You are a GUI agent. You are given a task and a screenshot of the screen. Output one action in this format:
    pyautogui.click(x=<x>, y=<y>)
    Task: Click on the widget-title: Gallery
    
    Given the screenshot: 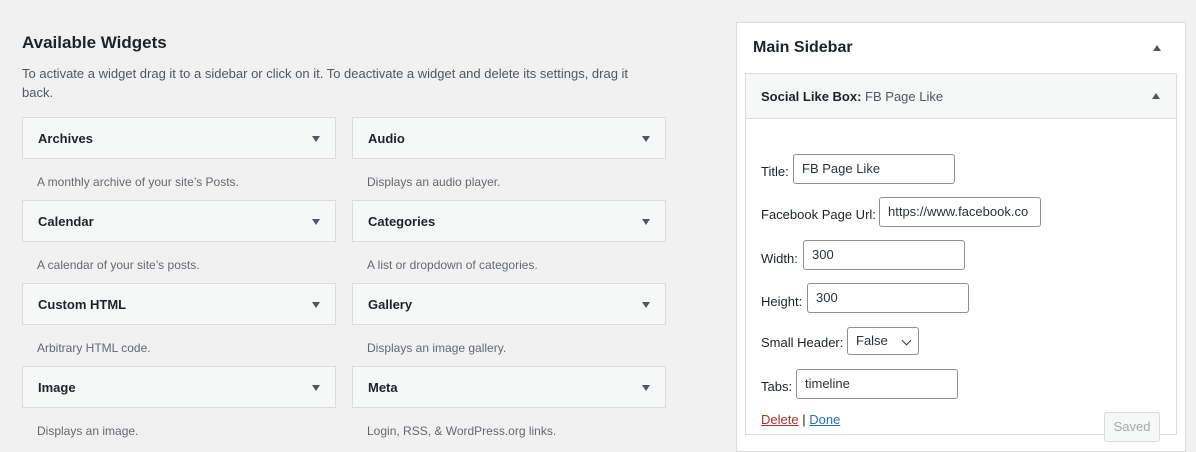 What is the action you would take?
    pyautogui.click(x=390, y=304)
    